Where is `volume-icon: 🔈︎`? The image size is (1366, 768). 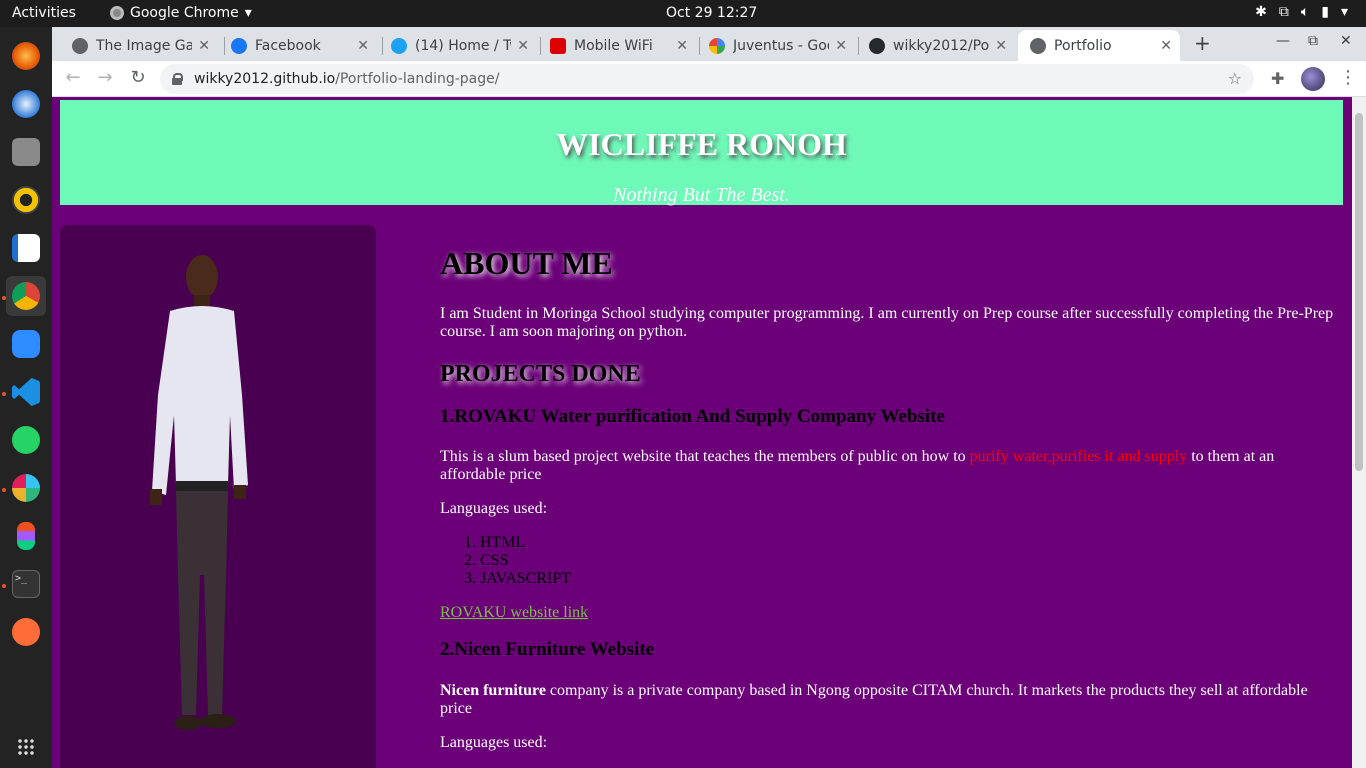 volume-icon: 🔈︎ is located at coordinates (1305, 12).